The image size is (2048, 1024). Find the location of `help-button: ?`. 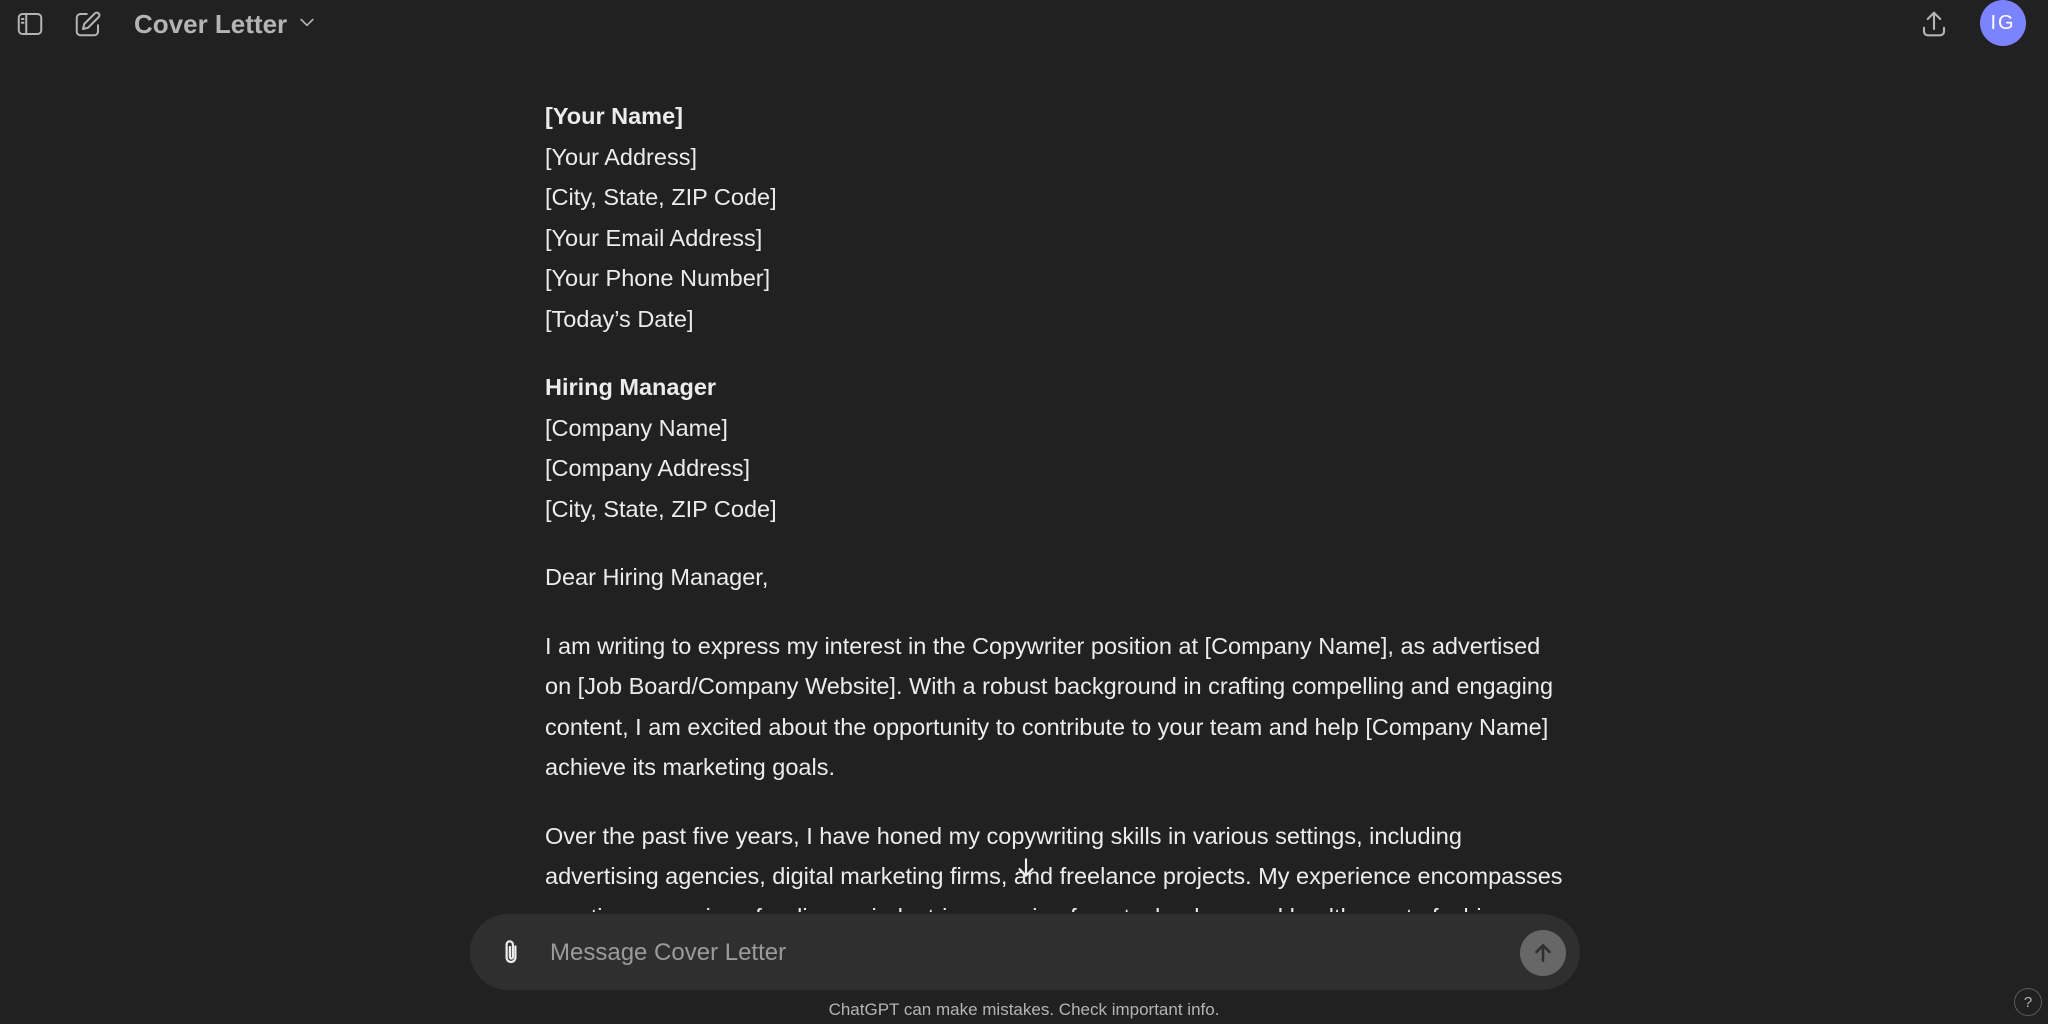

help-button: ? is located at coordinates (2028, 1002).